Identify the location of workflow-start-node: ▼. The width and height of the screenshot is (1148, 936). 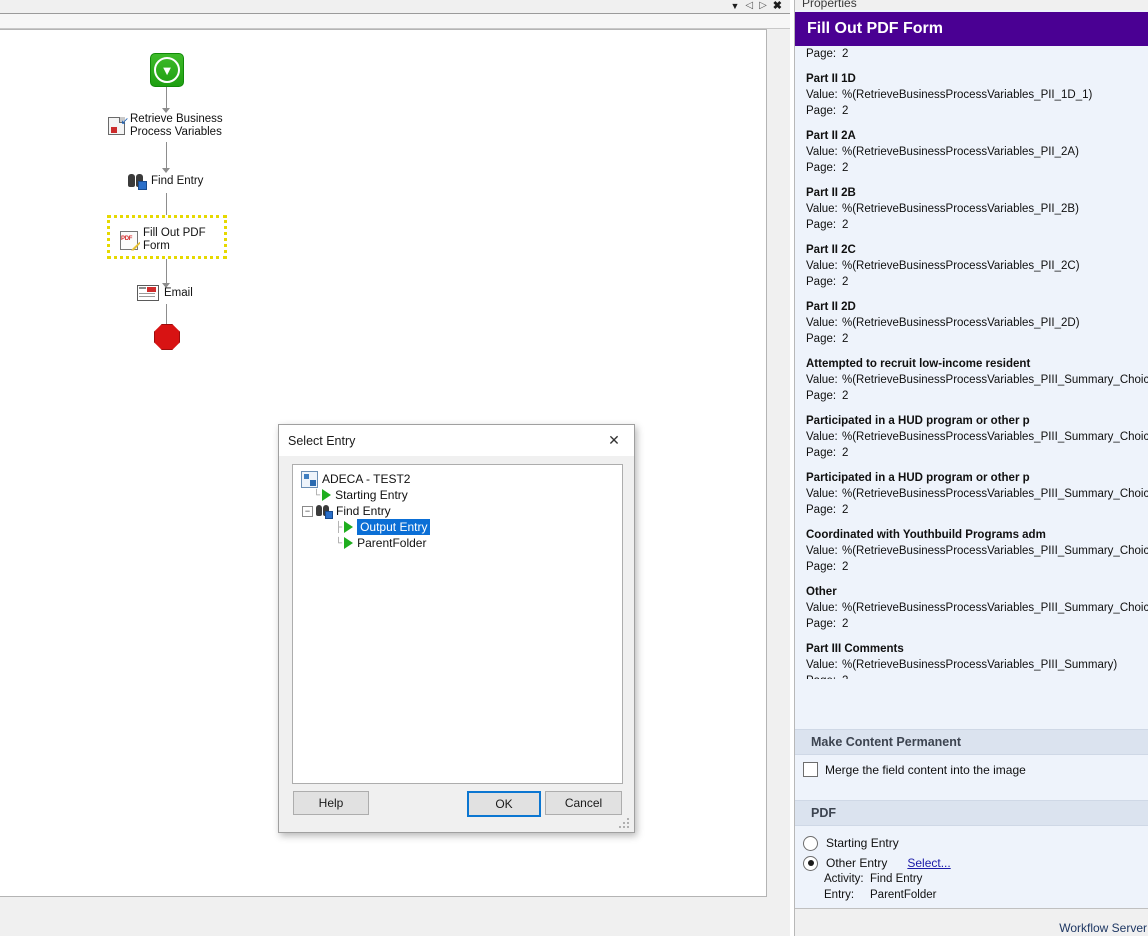
(167, 70).